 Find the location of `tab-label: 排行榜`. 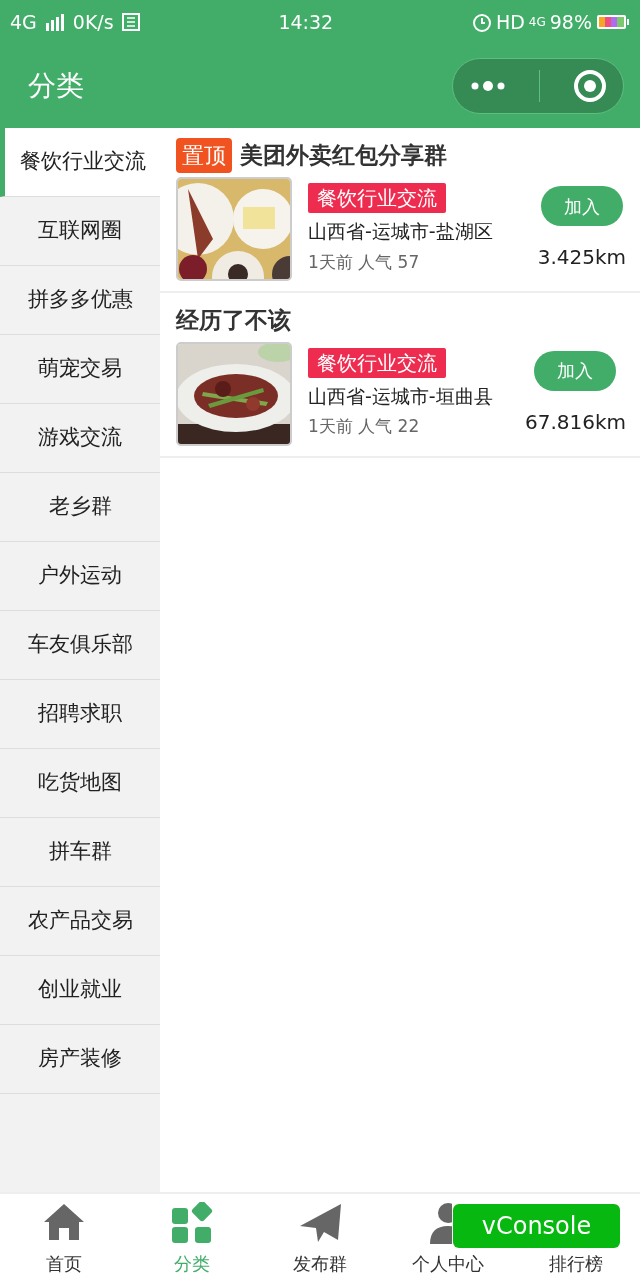

tab-label: 排行榜 is located at coordinates (576, 1263).